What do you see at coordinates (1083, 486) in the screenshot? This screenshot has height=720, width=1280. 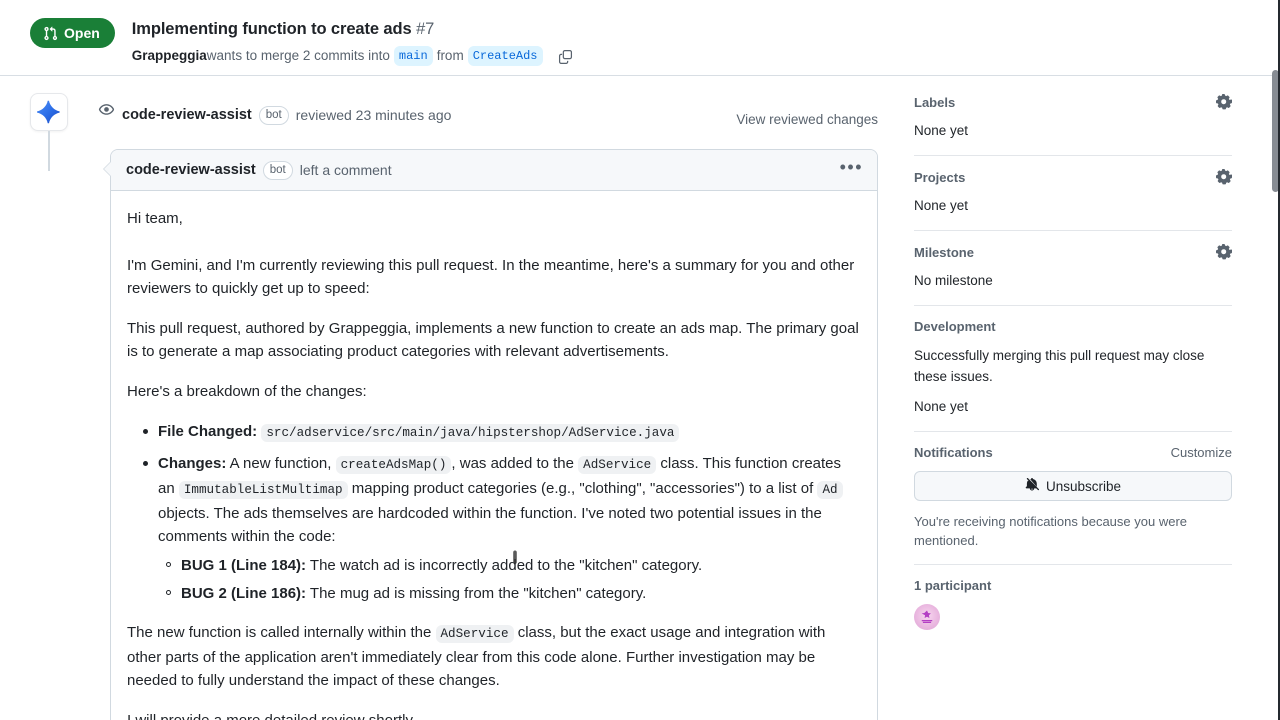 I see `unsubscribe-label: Unsubscribe` at bounding box center [1083, 486].